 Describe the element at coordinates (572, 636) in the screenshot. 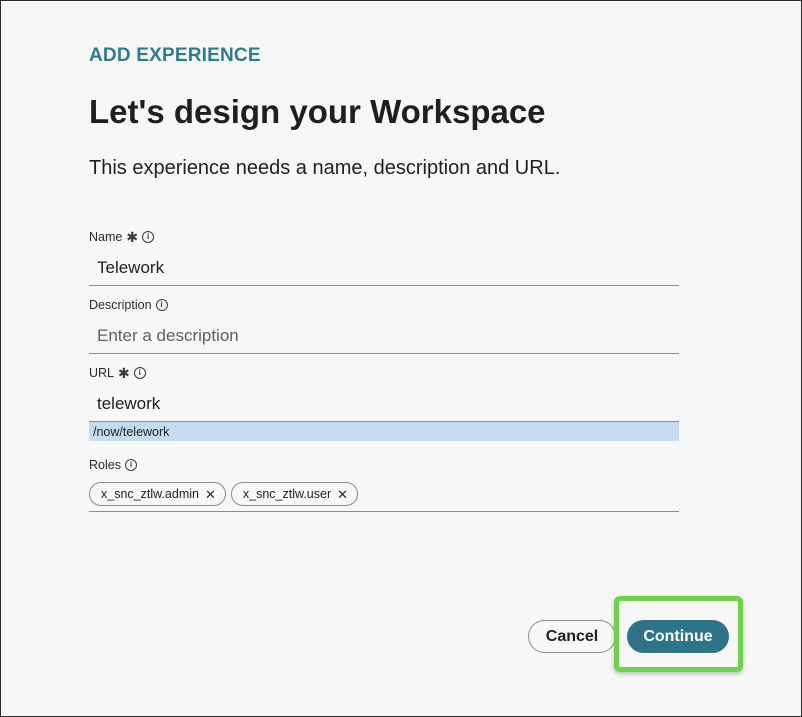

I see `cancel-button: Cancel` at that location.